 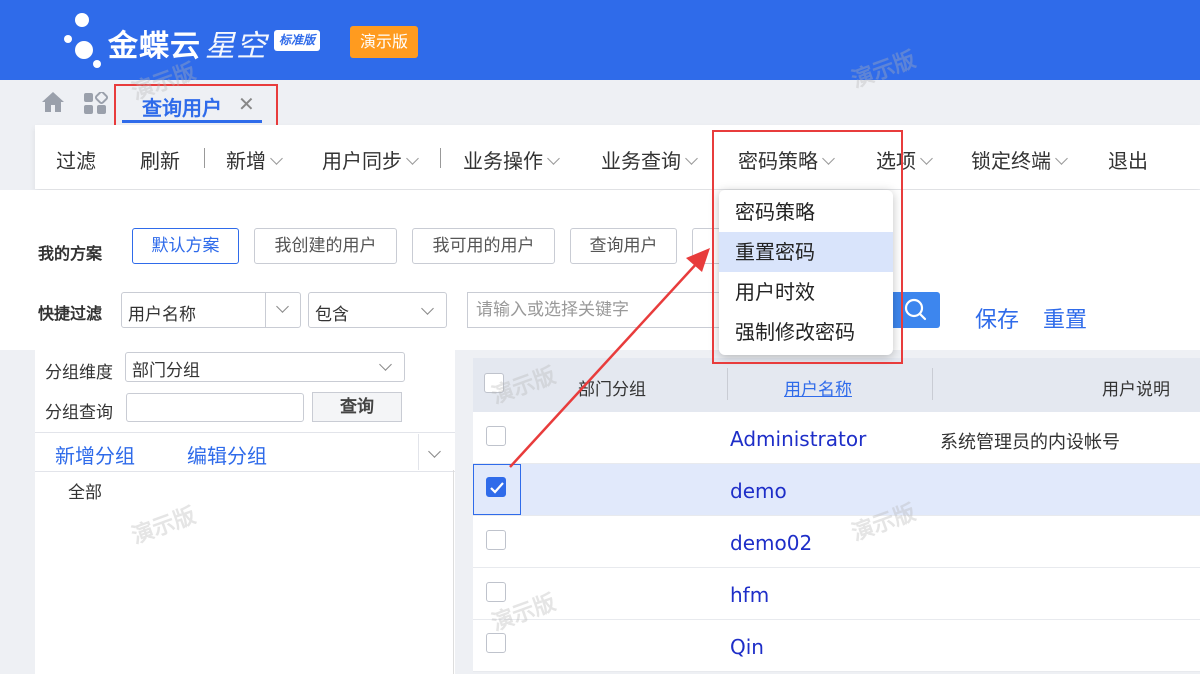 I want to click on column-header-dept: 部门分组, so click(x=612, y=387).